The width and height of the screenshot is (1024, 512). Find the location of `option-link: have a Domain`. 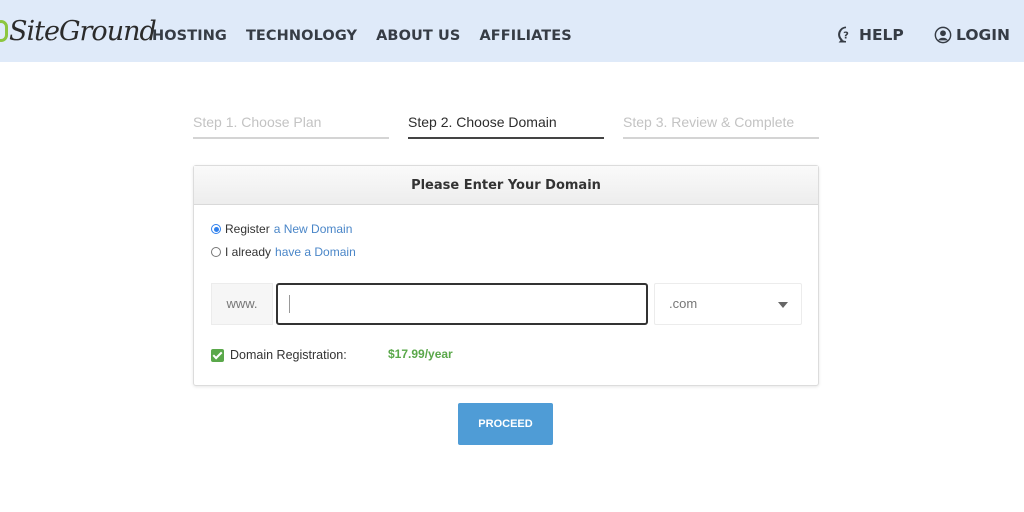

option-link: have a Domain is located at coordinates (315, 252).